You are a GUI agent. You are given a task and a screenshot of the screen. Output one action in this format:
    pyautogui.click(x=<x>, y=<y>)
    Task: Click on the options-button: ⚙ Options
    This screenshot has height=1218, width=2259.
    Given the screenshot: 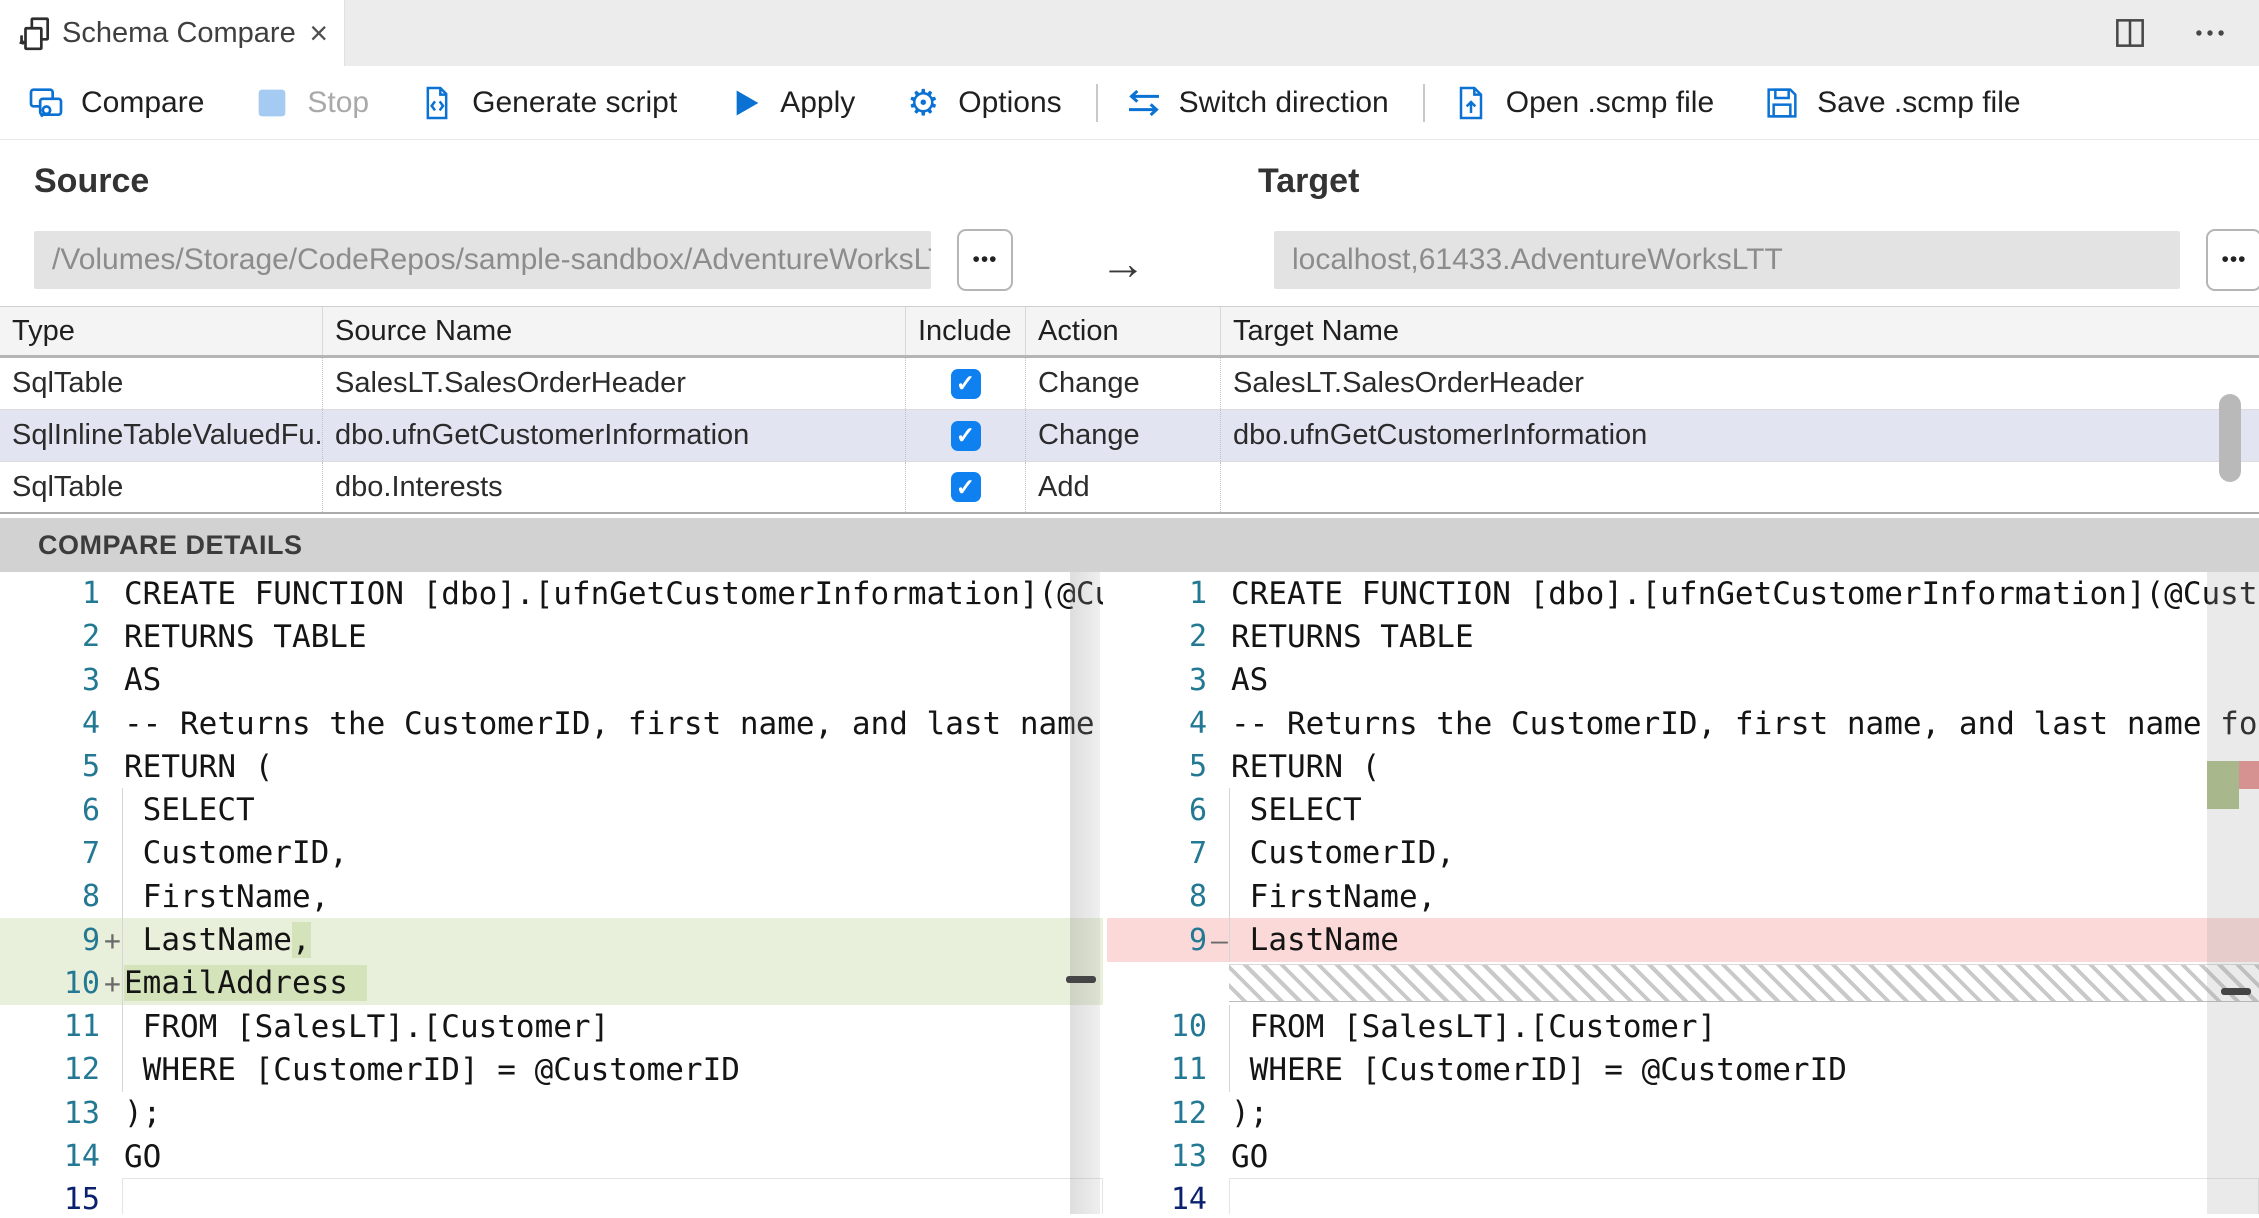 What is the action you would take?
    pyautogui.click(x=982, y=103)
    